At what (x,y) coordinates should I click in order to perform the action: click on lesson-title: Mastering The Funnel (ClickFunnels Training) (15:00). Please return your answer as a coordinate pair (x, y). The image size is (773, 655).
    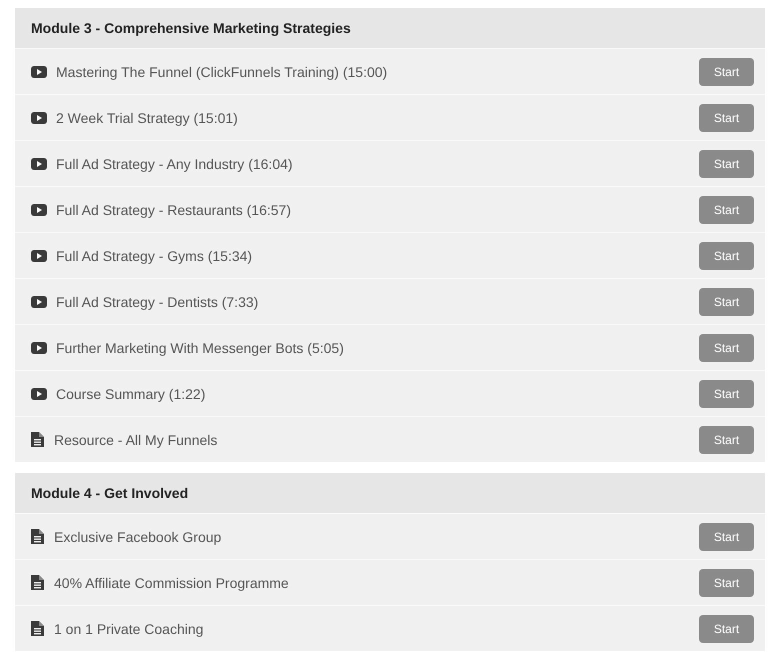
    Looking at the image, I should click on (222, 72).